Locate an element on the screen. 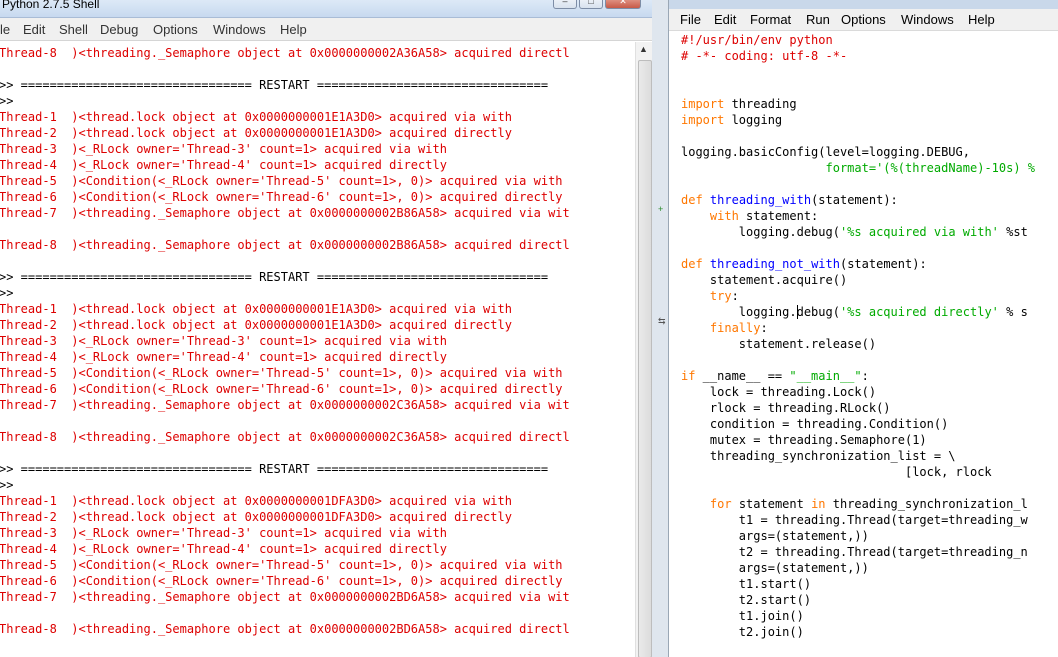  editor-menu-options: Options is located at coordinates (863, 19).